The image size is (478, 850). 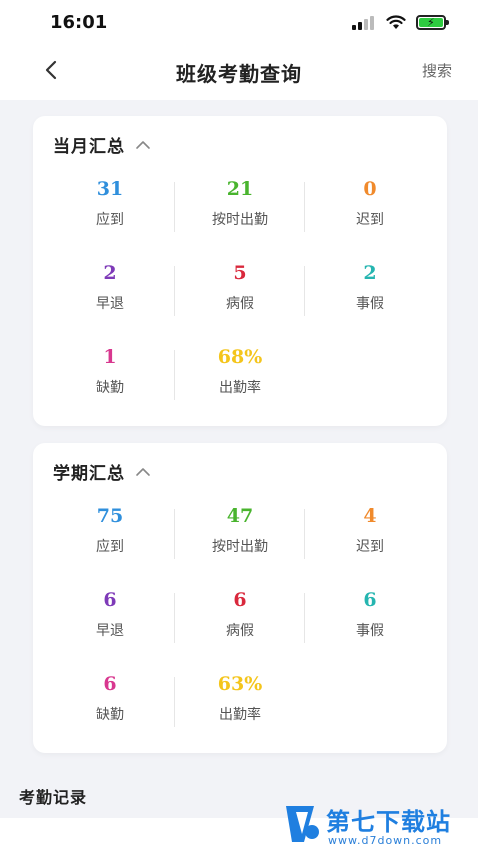 What do you see at coordinates (437, 70) in the screenshot?
I see `search-button: 搜索` at bounding box center [437, 70].